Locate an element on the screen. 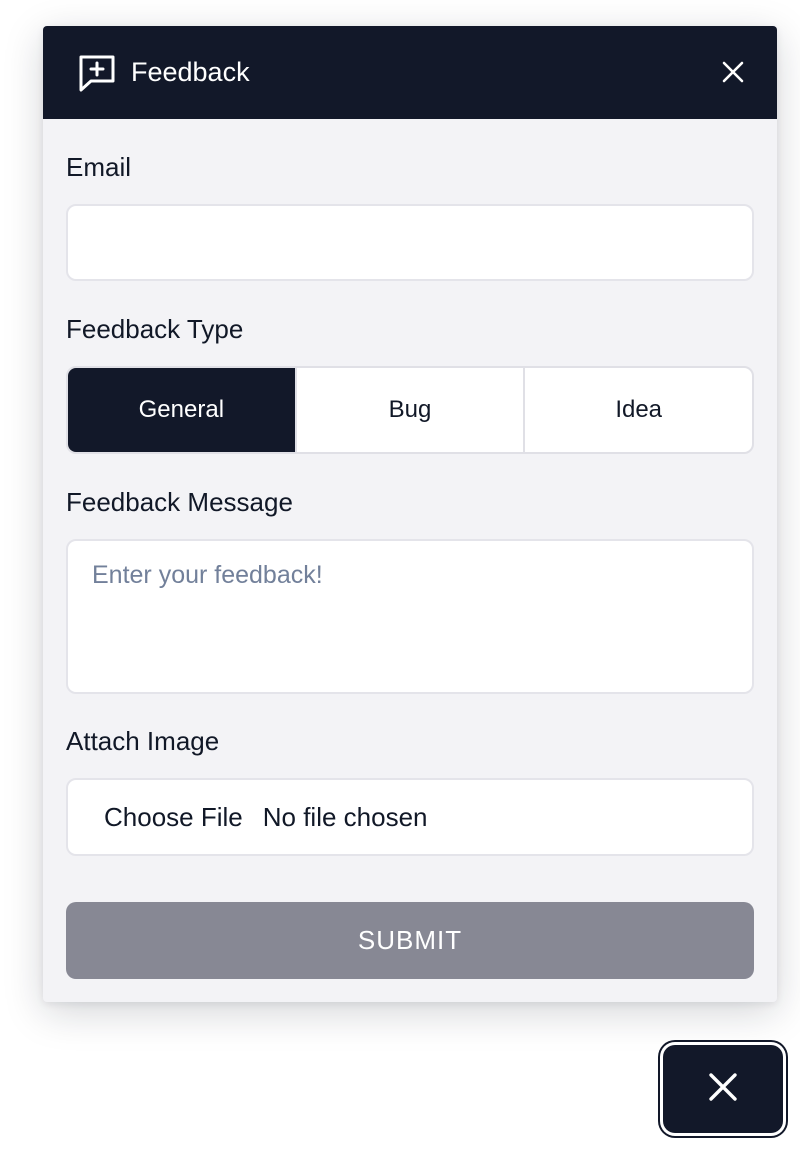  header-title: Feedback is located at coordinates (190, 72).